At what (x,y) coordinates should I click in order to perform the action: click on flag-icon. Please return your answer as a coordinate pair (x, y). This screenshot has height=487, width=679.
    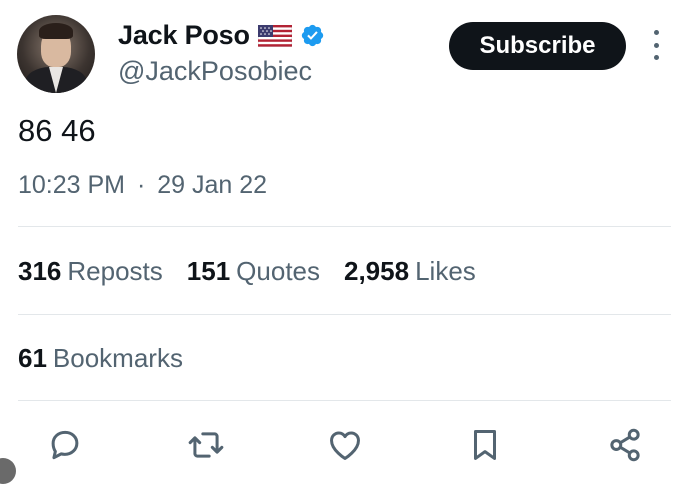
    Looking at the image, I should click on (275, 35).